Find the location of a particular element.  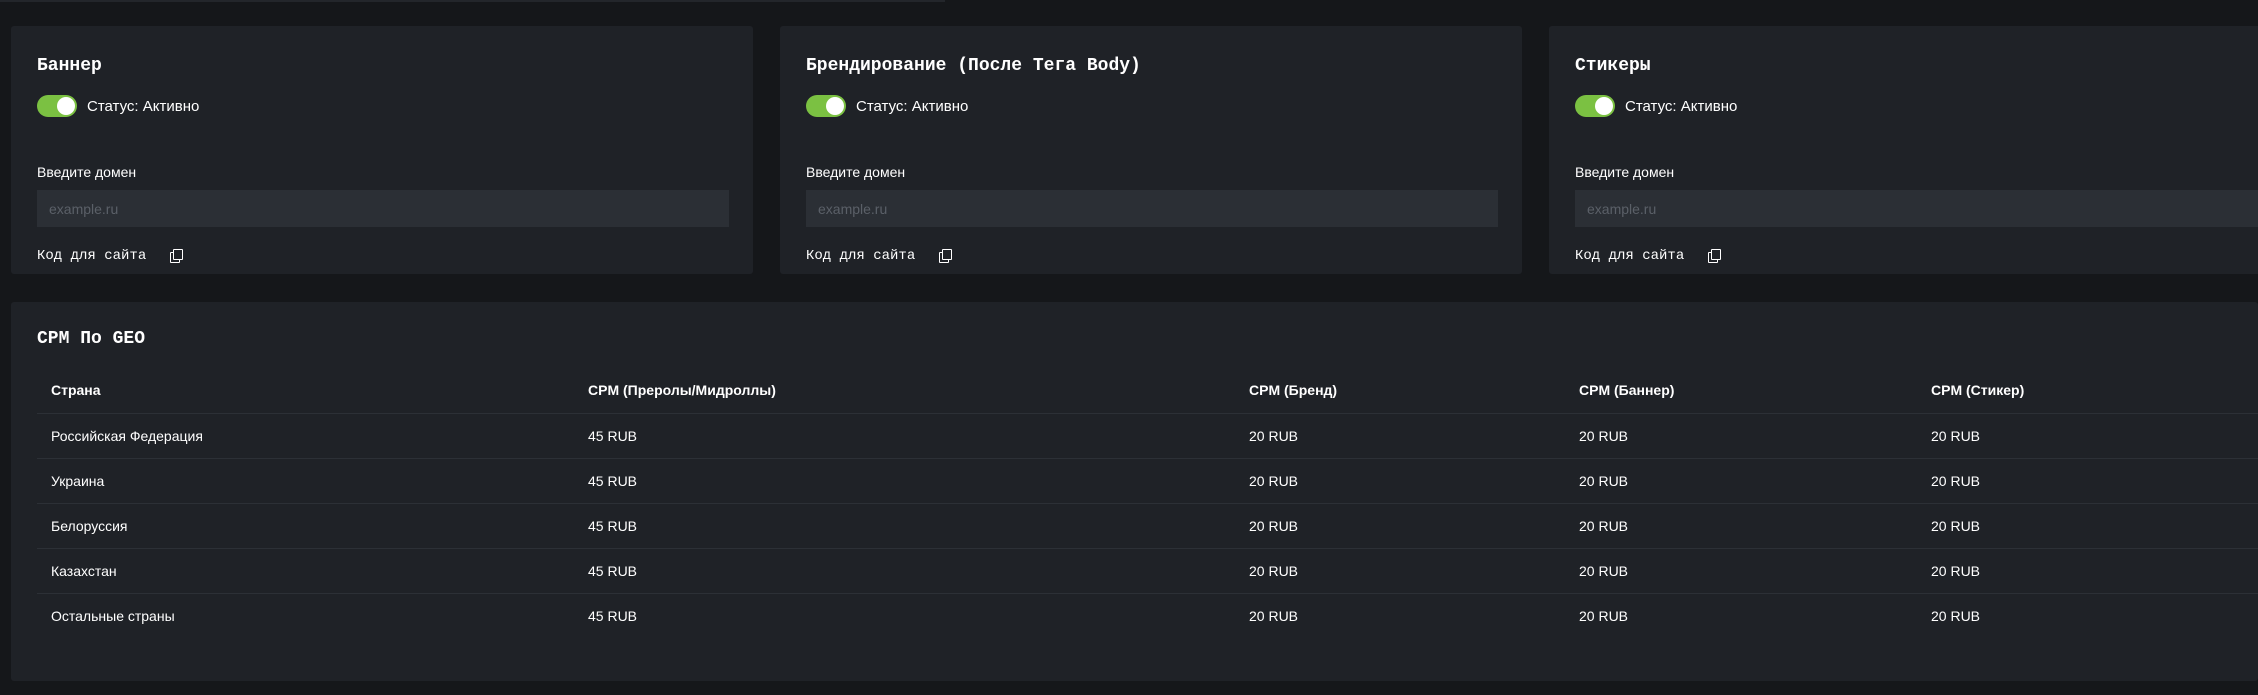

header-cpm-brand: CPM (Бренд) is located at coordinates (1400, 391).